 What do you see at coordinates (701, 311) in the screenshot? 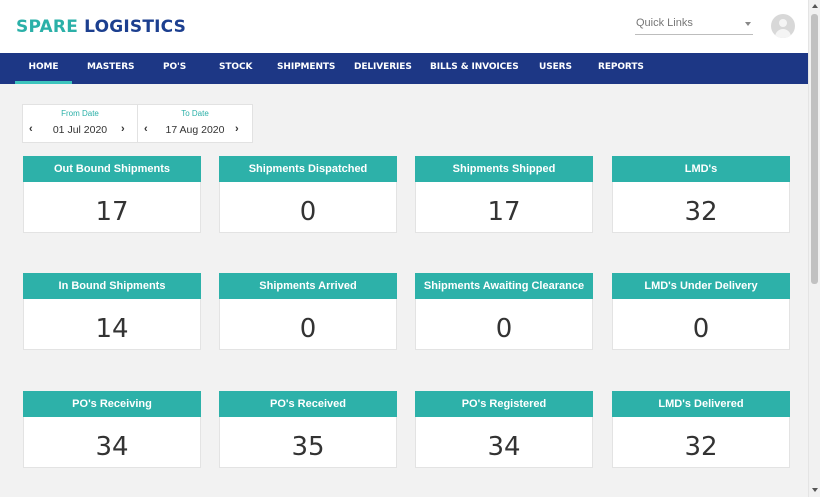
I see `stat-card-lmds-under-delivery: LMD's Under Delivery 0` at bounding box center [701, 311].